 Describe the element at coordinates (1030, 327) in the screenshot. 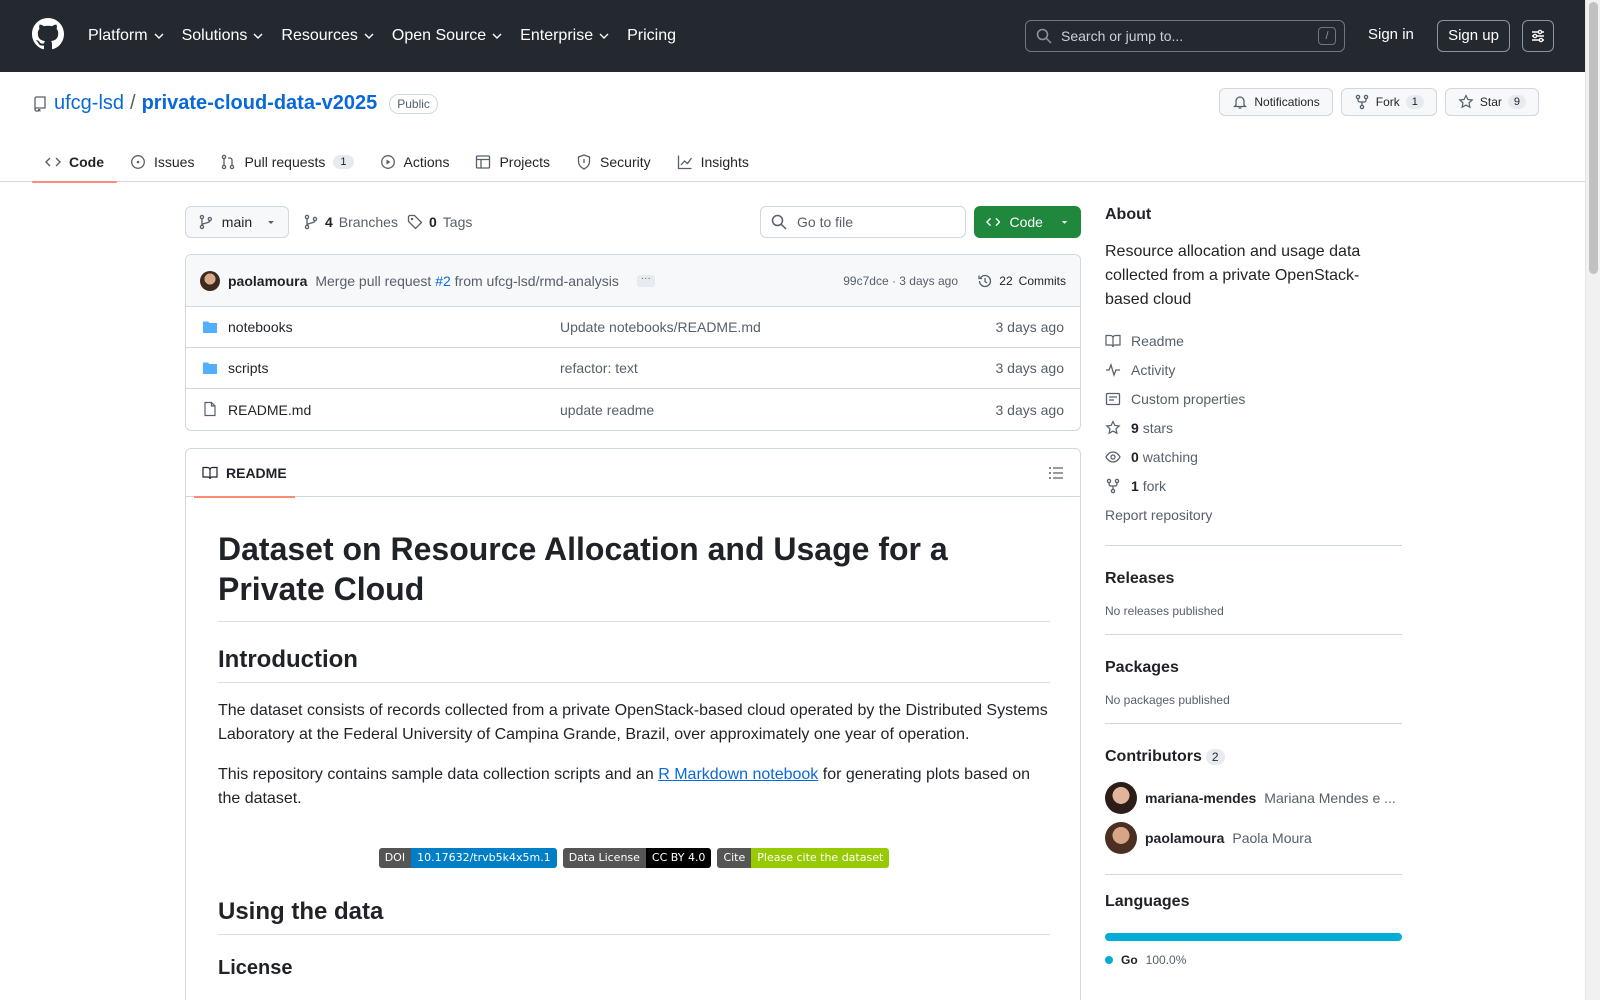

I see `file-date: 3 days ago` at that location.